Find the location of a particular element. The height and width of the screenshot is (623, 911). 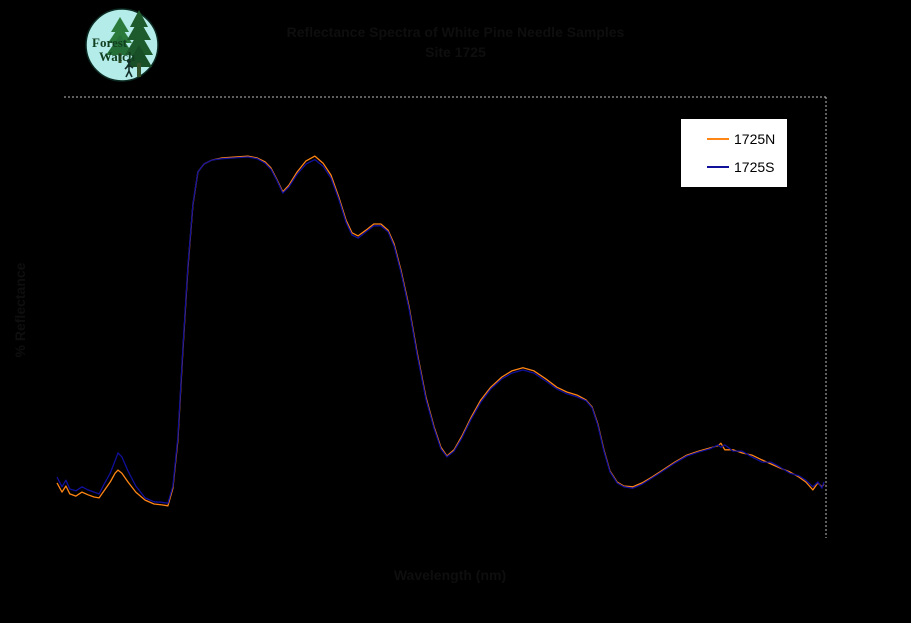

legend-entry-1725S: 1725S is located at coordinates (747, 167).